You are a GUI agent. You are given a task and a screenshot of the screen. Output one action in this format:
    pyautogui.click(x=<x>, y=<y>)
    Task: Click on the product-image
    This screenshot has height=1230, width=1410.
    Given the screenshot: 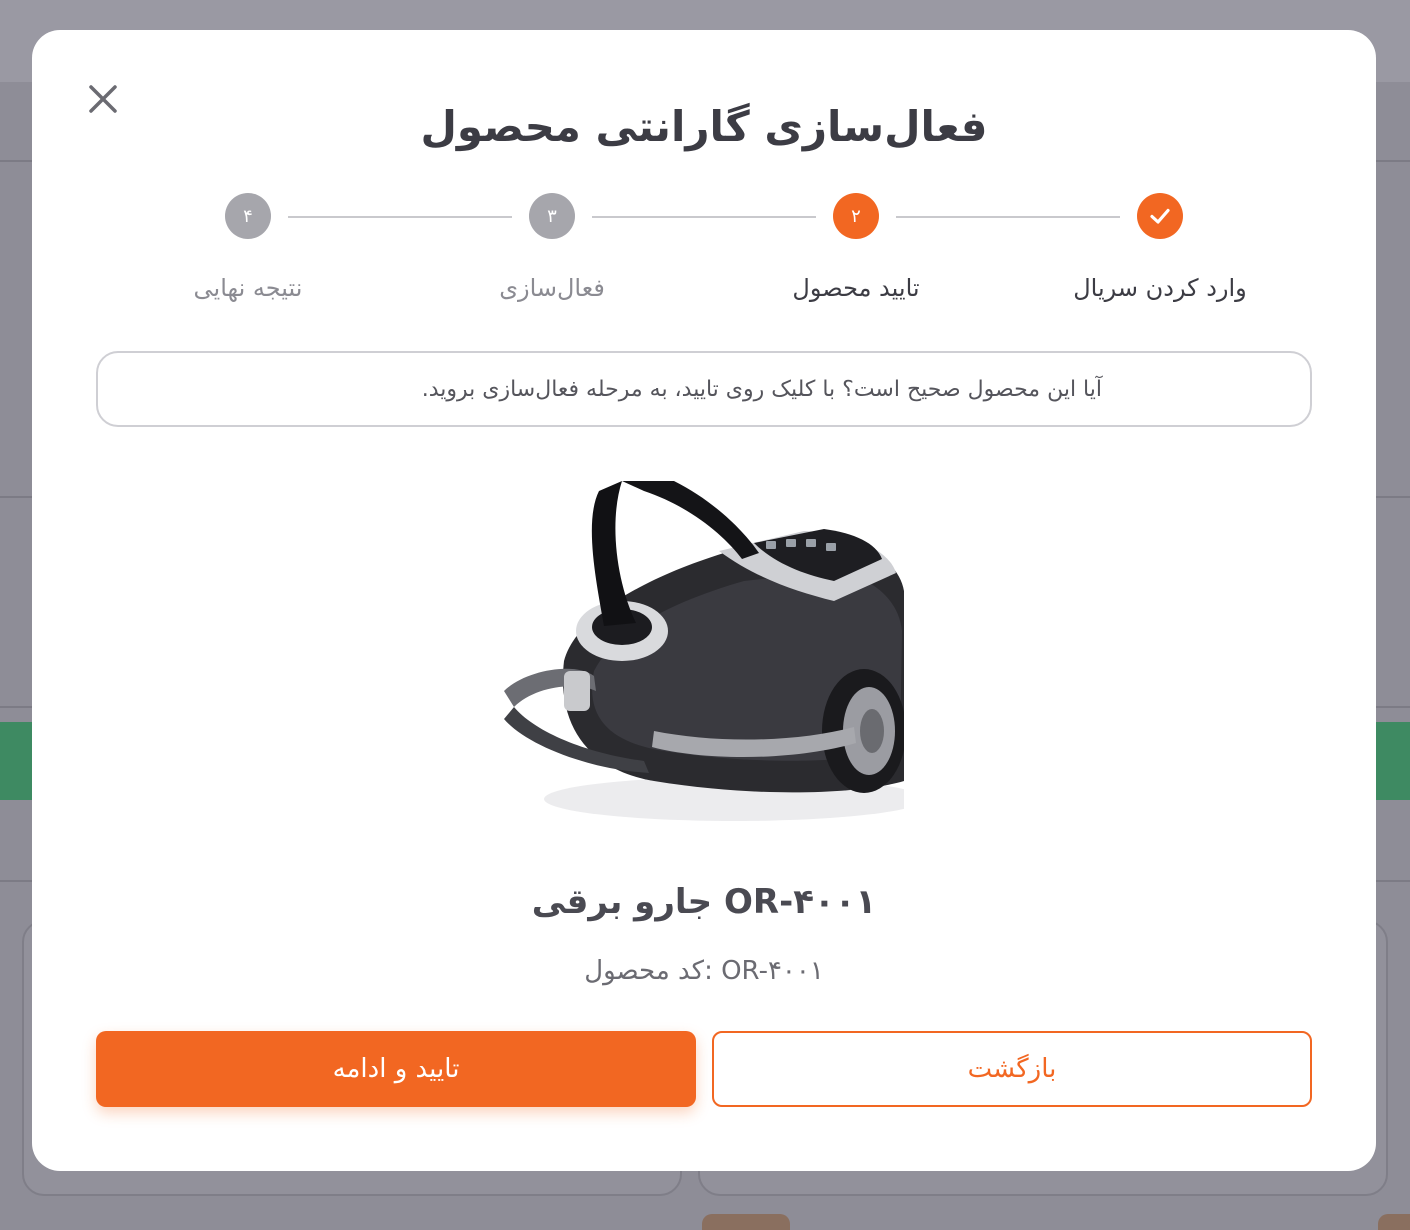 What is the action you would take?
    pyautogui.click(x=704, y=659)
    